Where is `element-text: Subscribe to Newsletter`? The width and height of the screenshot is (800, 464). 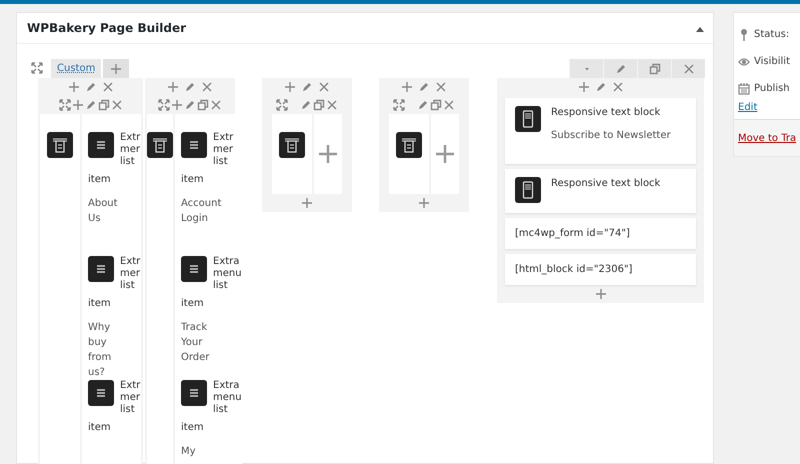 element-text: Subscribe to Newsletter is located at coordinates (611, 135).